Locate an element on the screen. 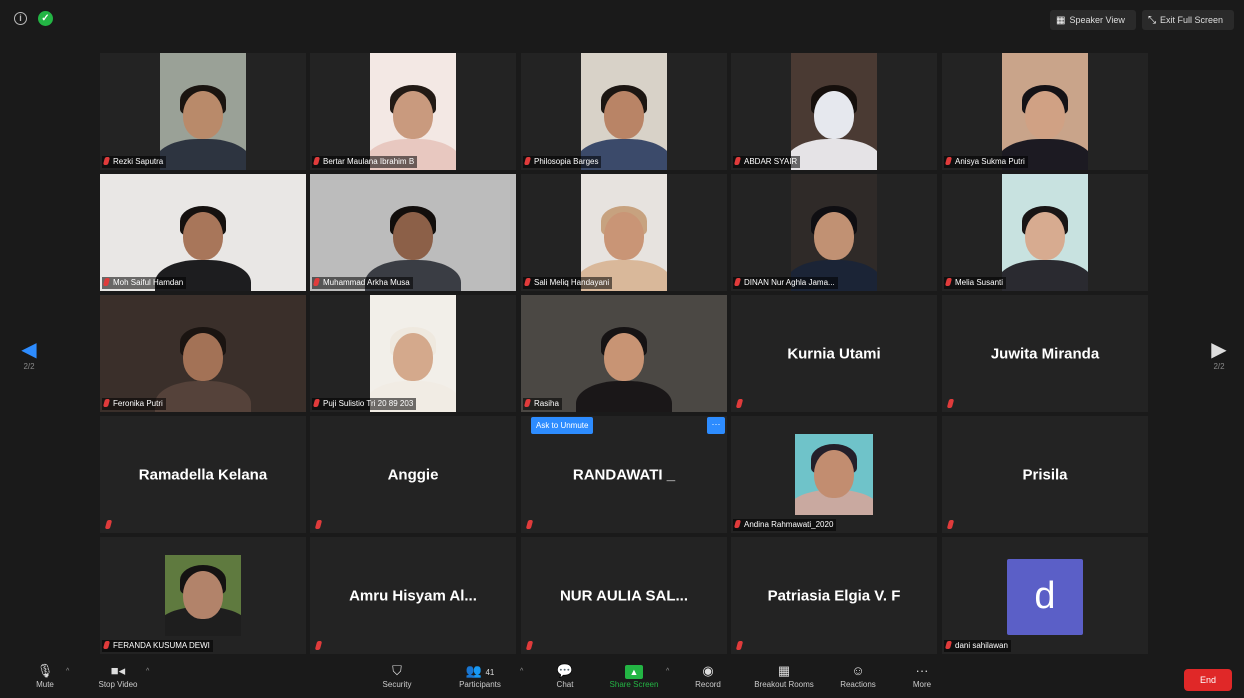 The image size is (1244, 698). share-screen-button: ▲ Share Screen is located at coordinates (634, 675).